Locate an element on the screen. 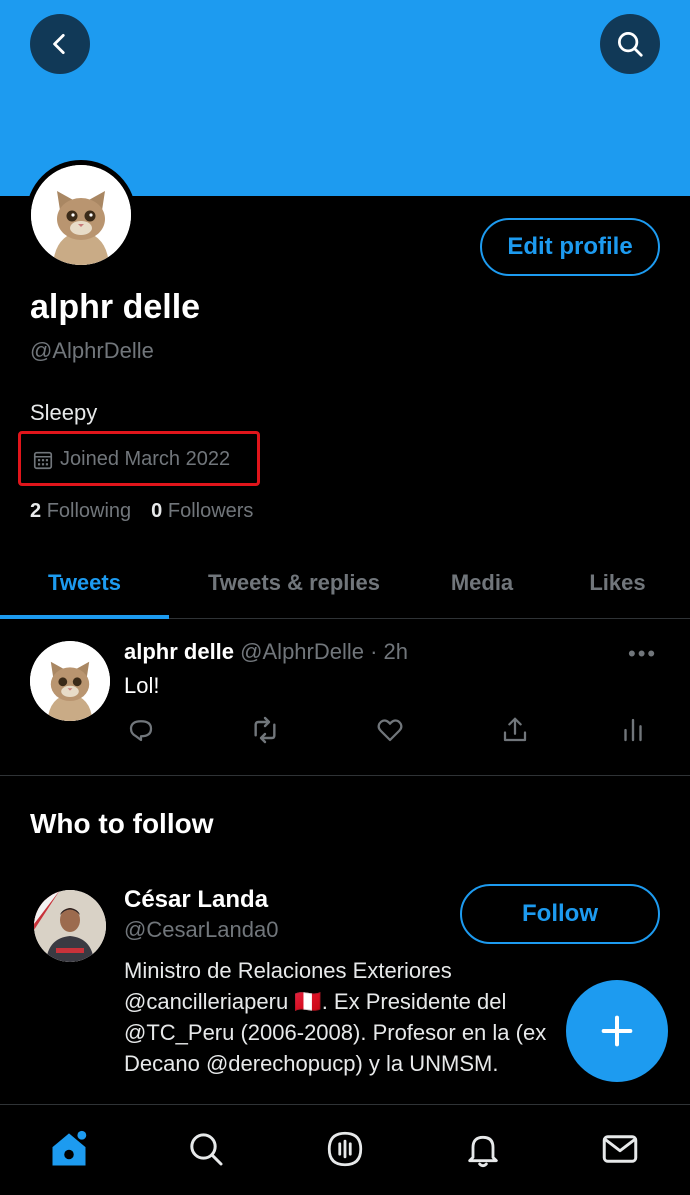  tweet-text: Lol! is located at coordinates (142, 685).